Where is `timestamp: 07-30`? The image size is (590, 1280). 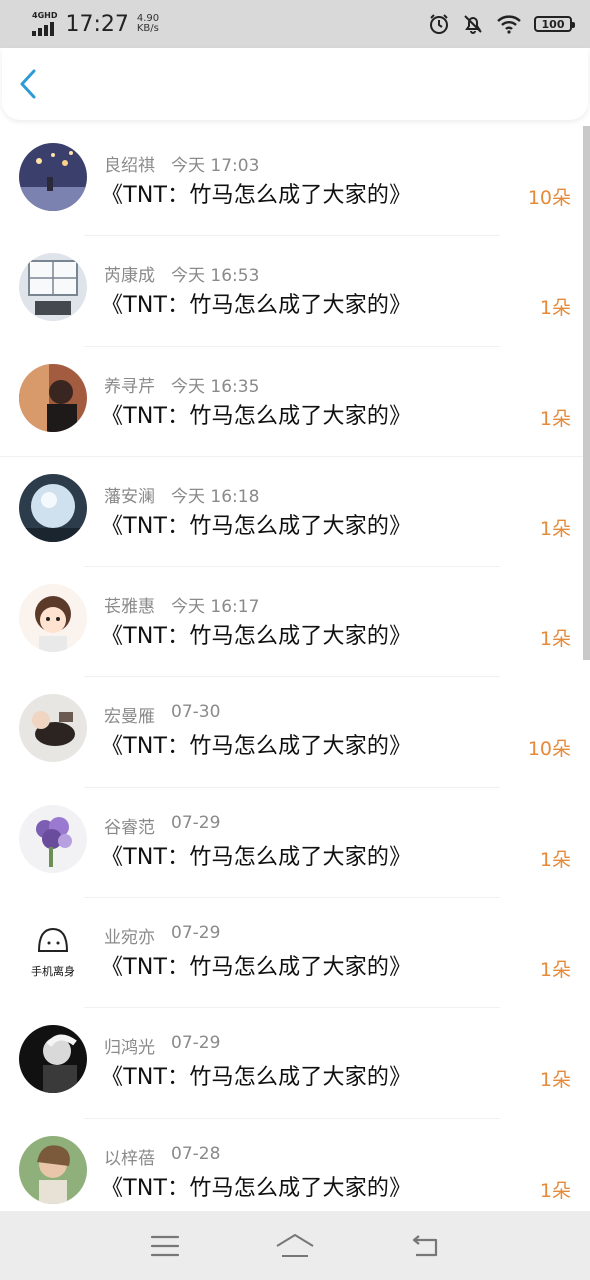
timestamp: 07-30 is located at coordinates (196, 712).